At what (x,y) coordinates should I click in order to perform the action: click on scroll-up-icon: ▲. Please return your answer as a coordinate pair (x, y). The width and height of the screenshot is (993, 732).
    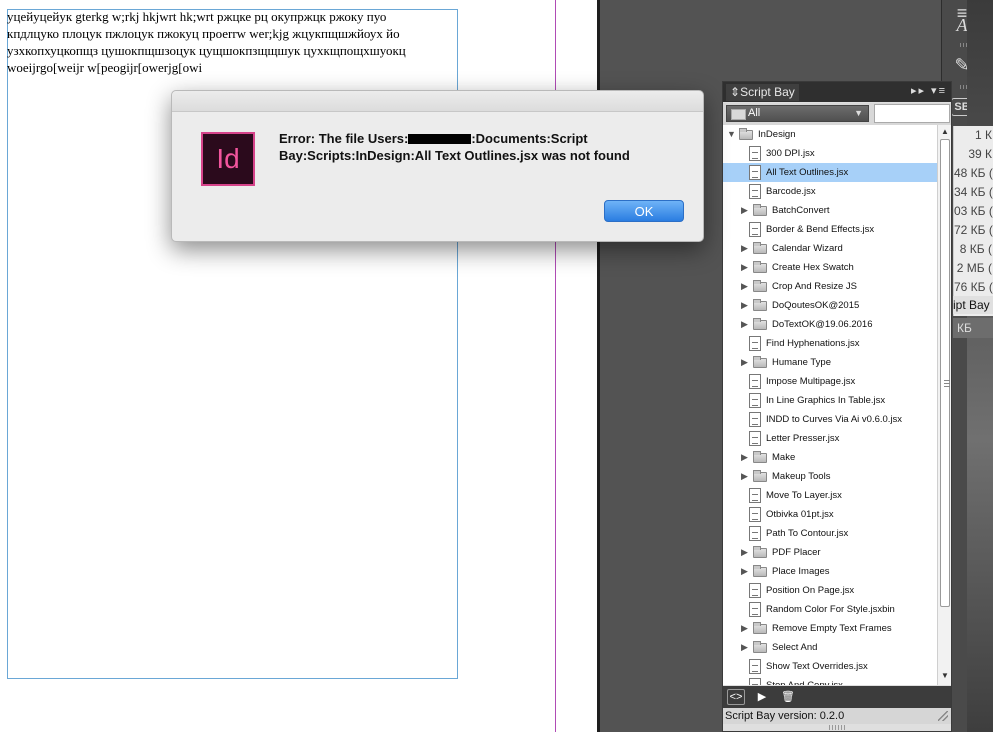
    Looking at the image, I should click on (945, 132).